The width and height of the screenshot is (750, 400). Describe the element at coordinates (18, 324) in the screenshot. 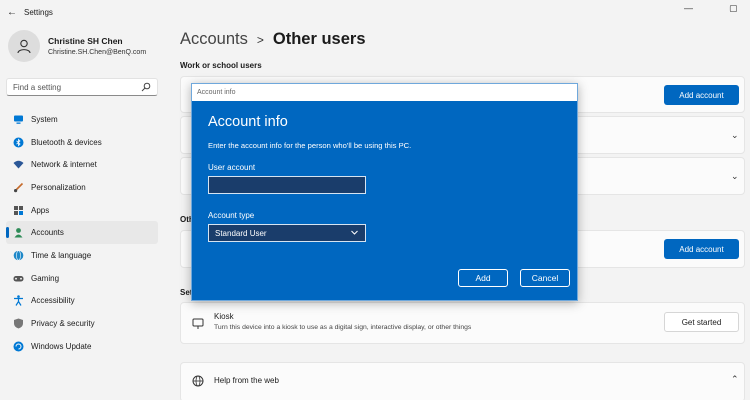

I see `shield-icon` at that location.